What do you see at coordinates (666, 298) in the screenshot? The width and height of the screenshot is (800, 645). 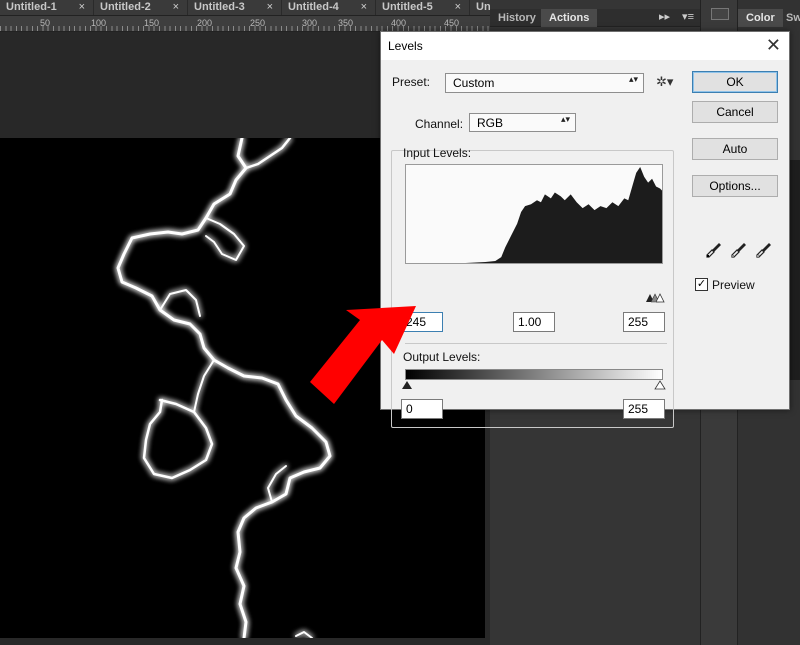 I see `input-white-slider` at bounding box center [666, 298].